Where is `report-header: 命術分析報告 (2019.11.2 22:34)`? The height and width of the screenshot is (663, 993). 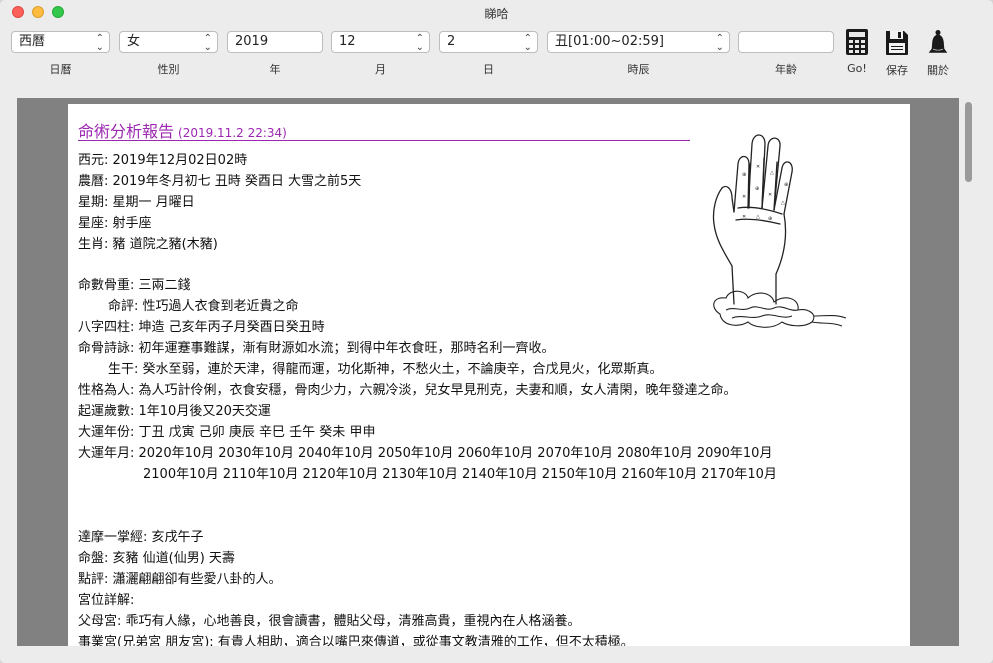 report-header: 命術分析報告 (2019.11.2 22:34) is located at coordinates (182, 130).